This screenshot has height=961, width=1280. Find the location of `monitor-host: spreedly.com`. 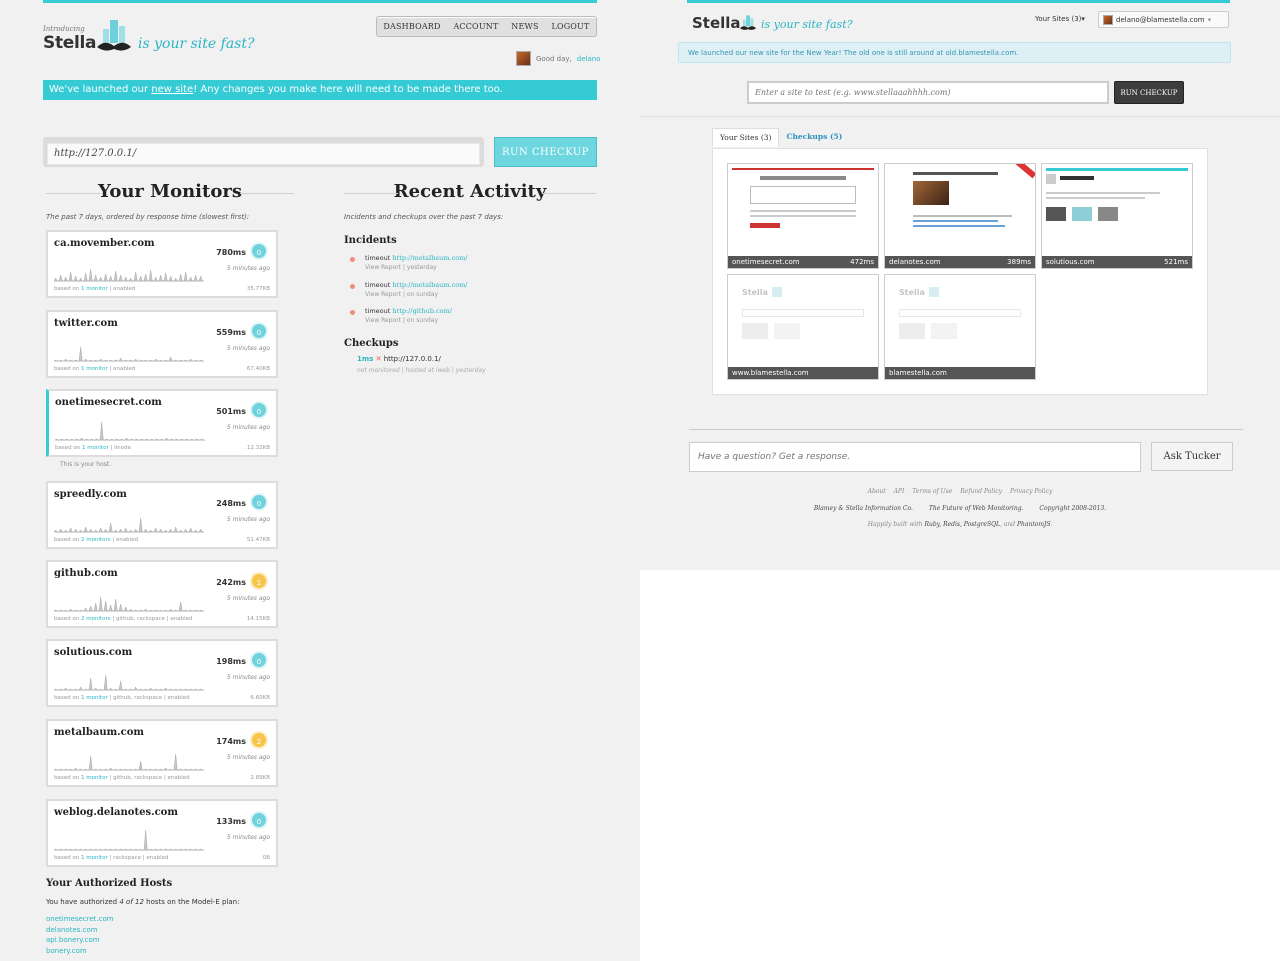

monitor-host: spreedly.com is located at coordinates (90, 494).